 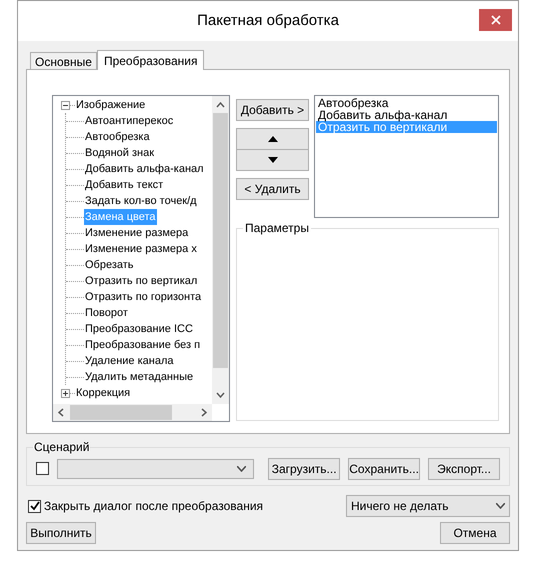 What do you see at coordinates (61, 447) in the screenshot?
I see `group-title: Сценарий` at bounding box center [61, 447].